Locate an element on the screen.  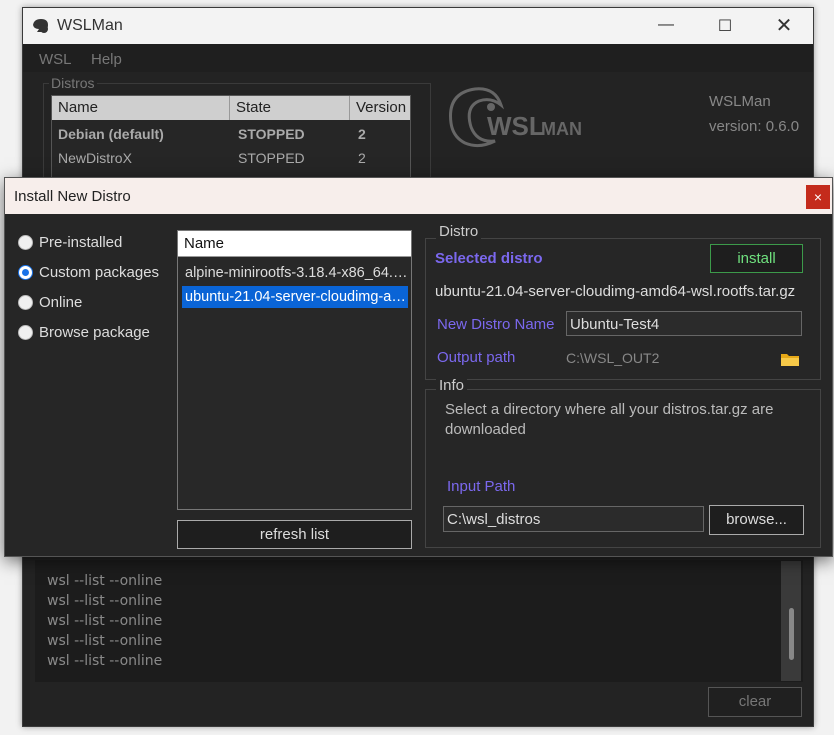
radio-label: Browse package is located at coordinates (94, 332).